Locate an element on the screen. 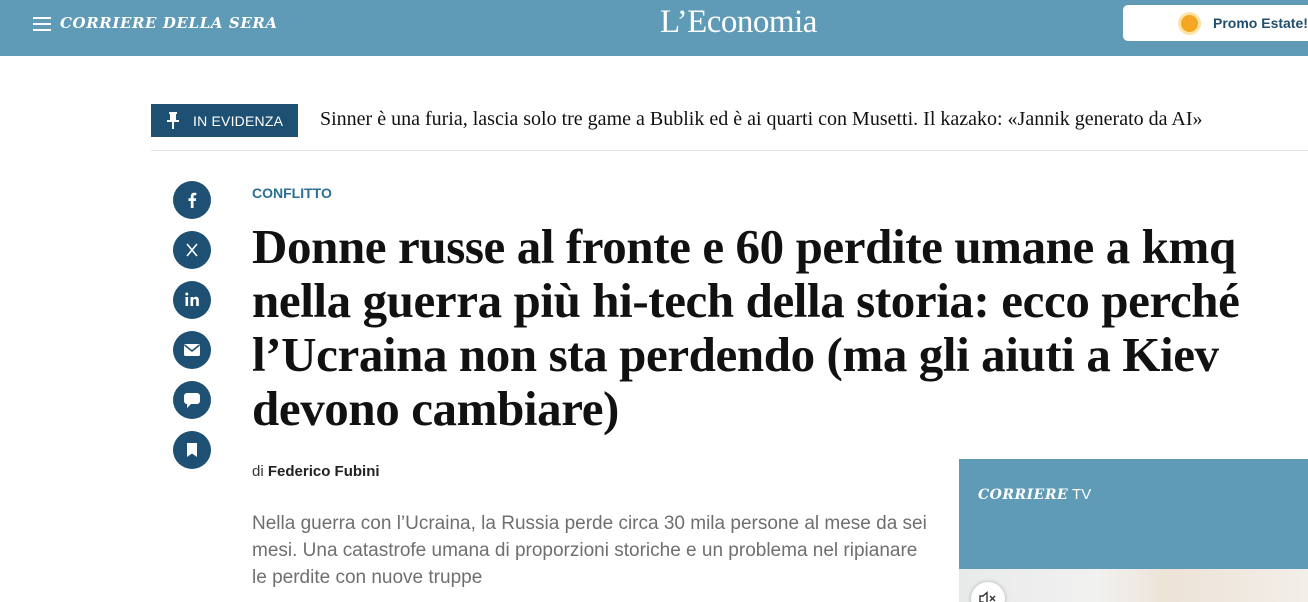 This screenshot has width=1308, height=602. bookmark-button is located at coordinates (192, 450).